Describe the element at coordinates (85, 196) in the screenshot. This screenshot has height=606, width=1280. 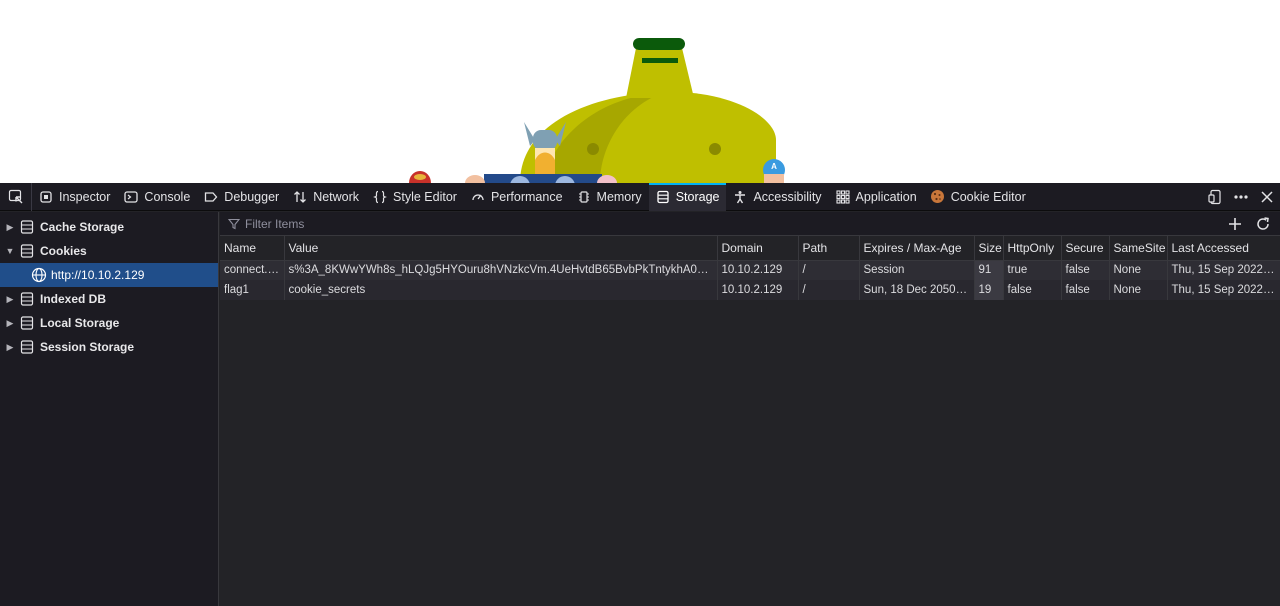
I see `tab-label: Inspector` at that location.